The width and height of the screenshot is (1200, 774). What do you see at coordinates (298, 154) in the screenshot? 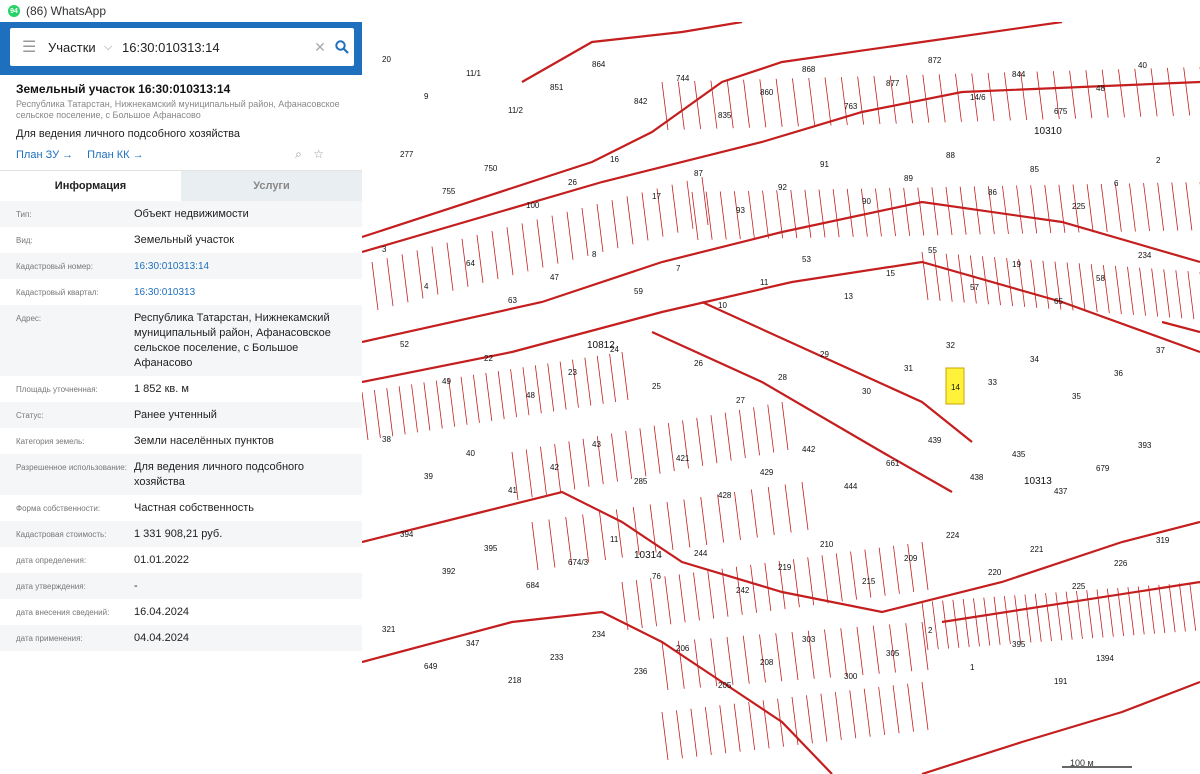
I see `zoom-to-object-icon: ⌕` at bounding box center [298, 154].